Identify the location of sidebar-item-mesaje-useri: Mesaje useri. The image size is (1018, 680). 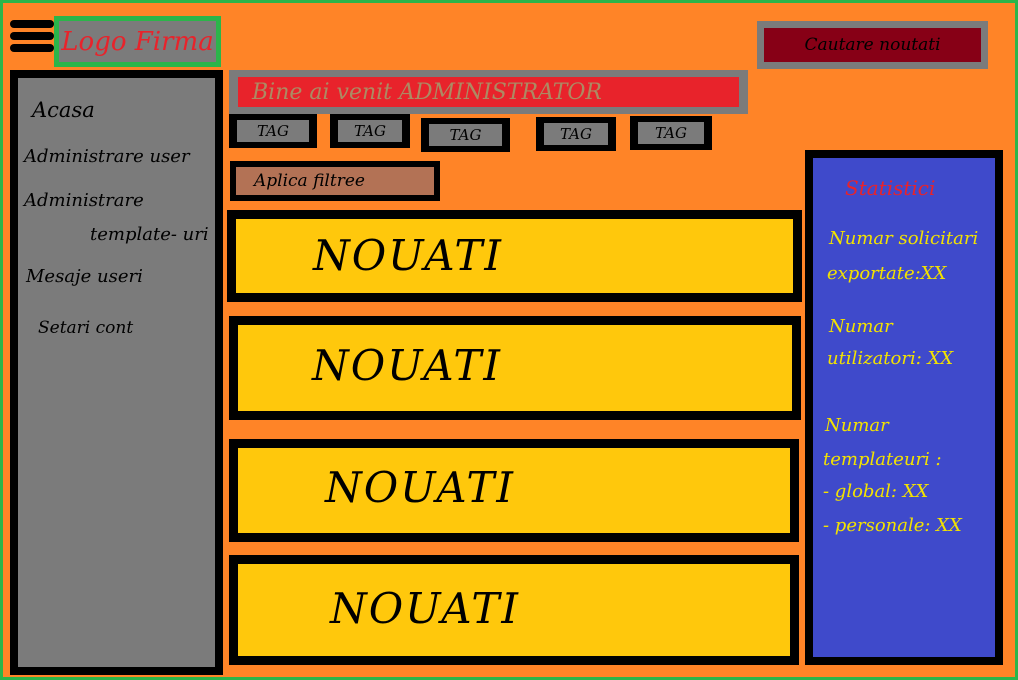
(84, 276).